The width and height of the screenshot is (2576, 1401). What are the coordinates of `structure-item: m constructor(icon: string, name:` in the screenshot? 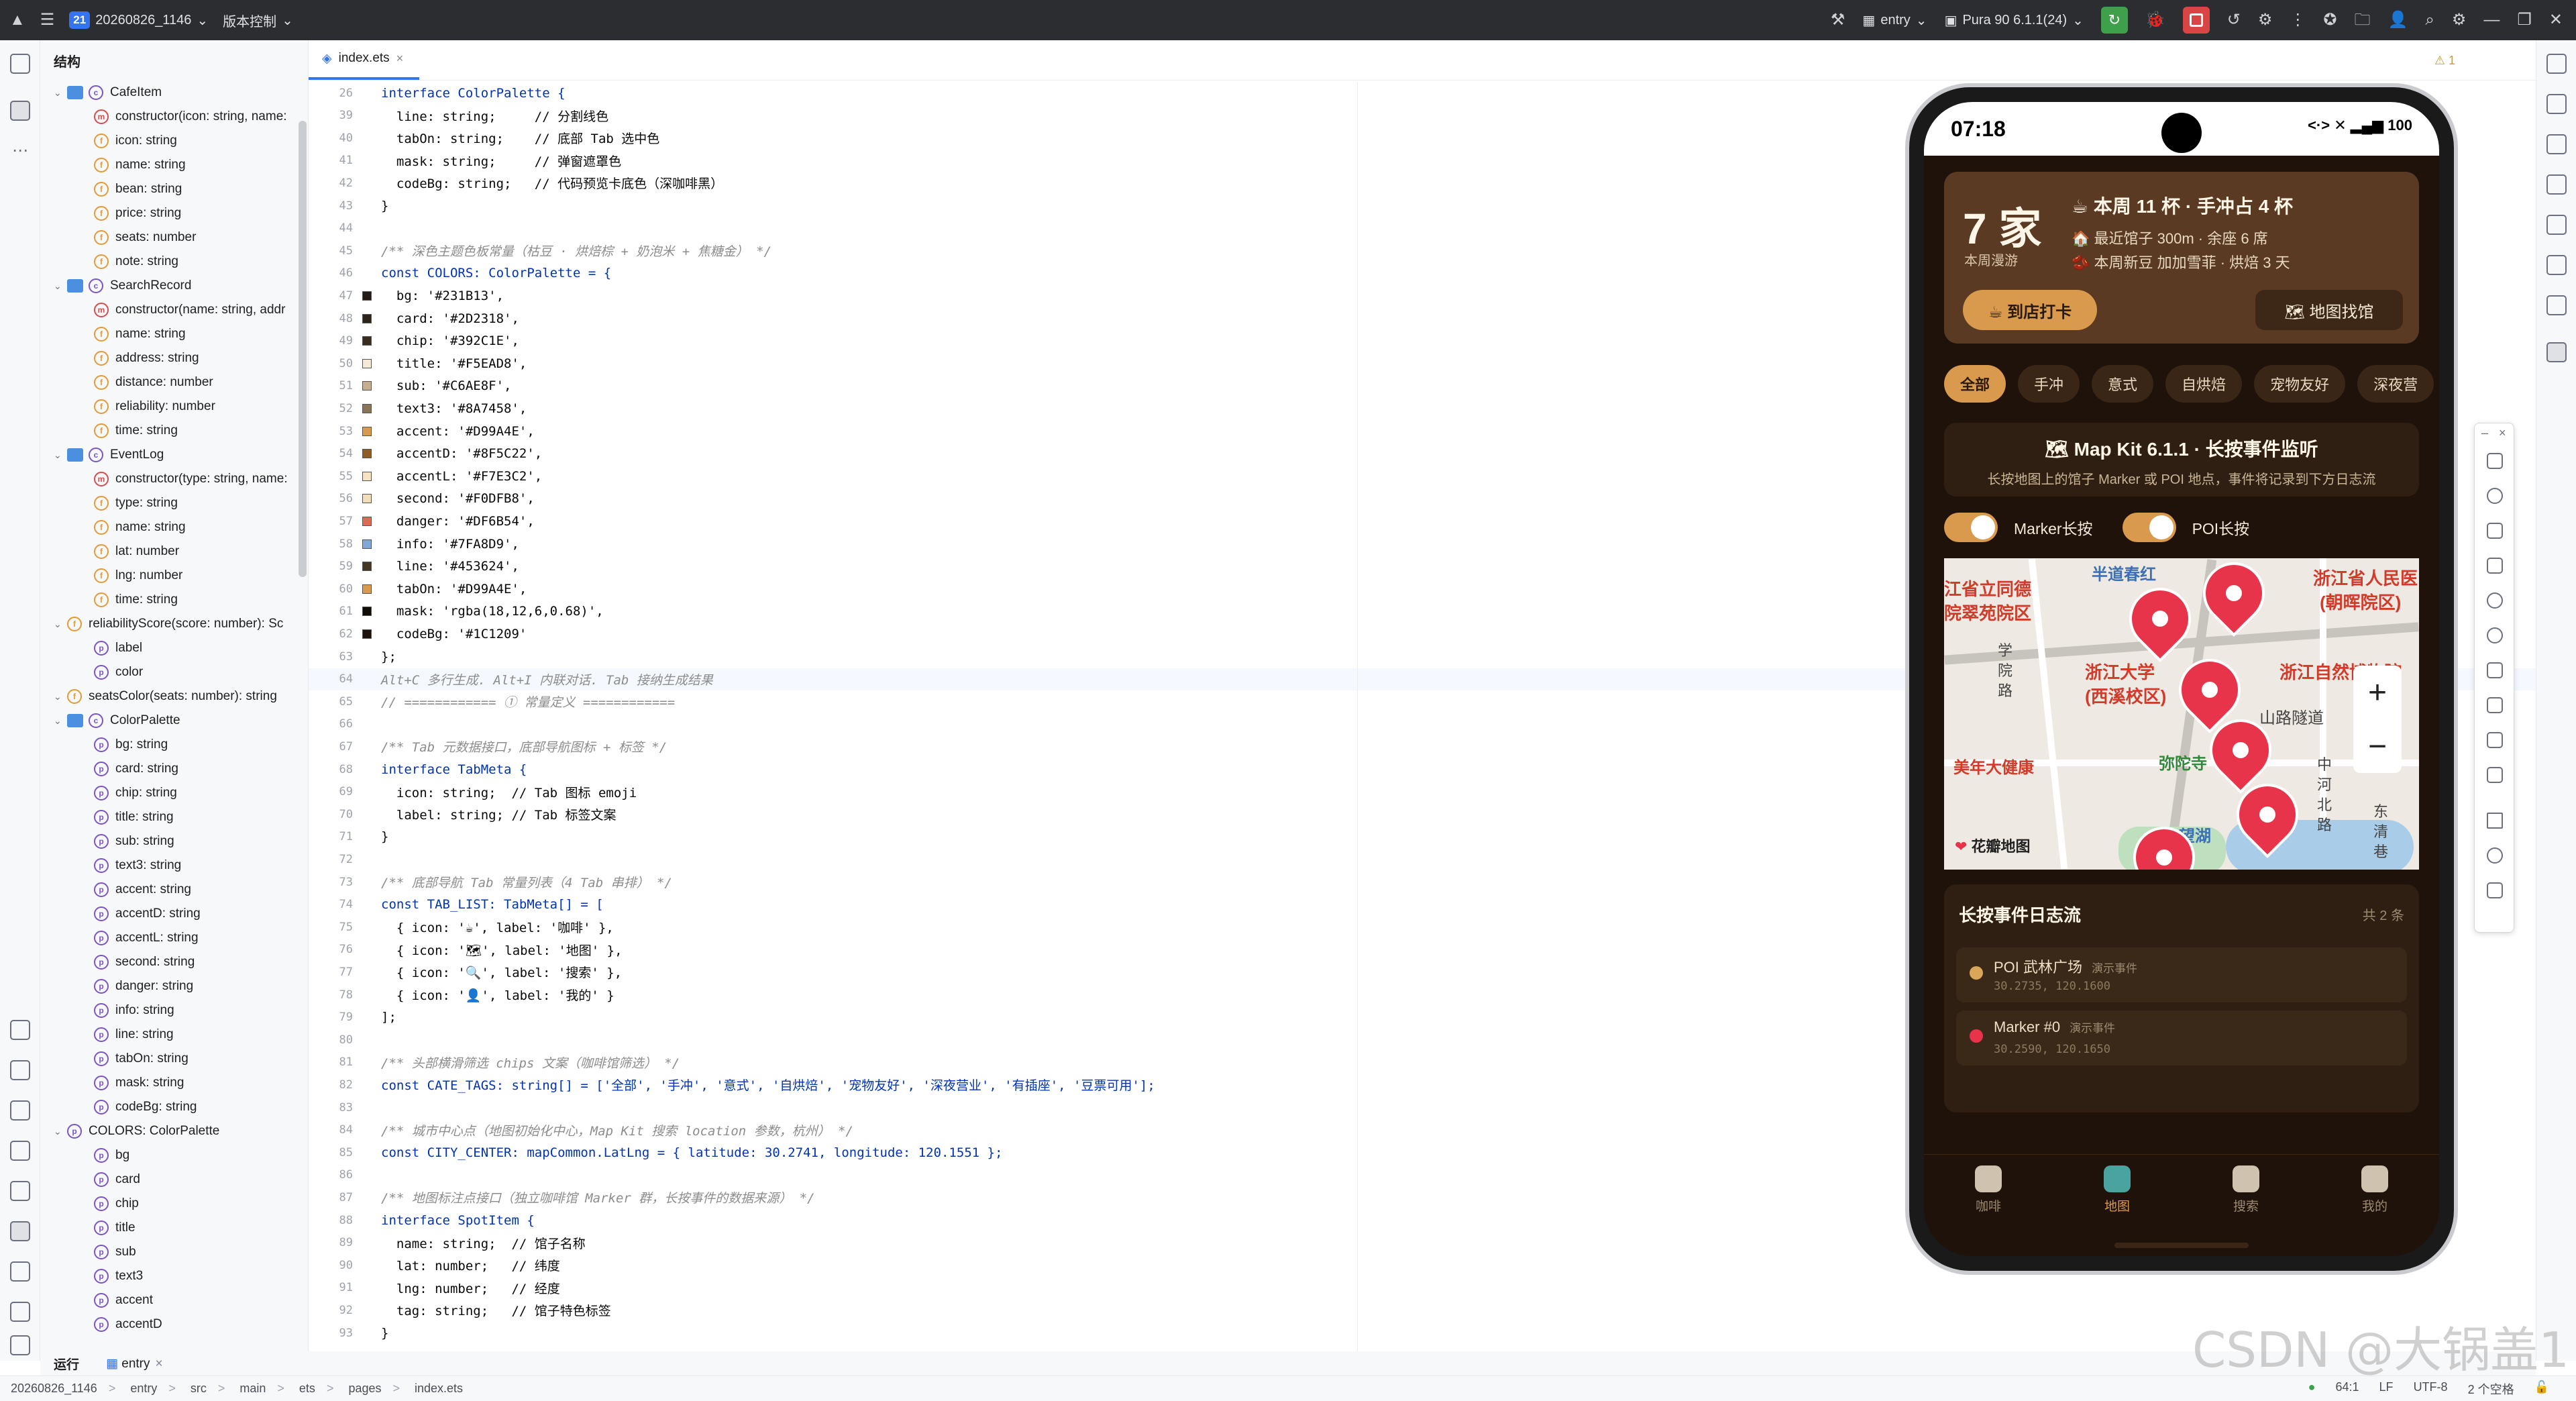 It's located at (174, 117).